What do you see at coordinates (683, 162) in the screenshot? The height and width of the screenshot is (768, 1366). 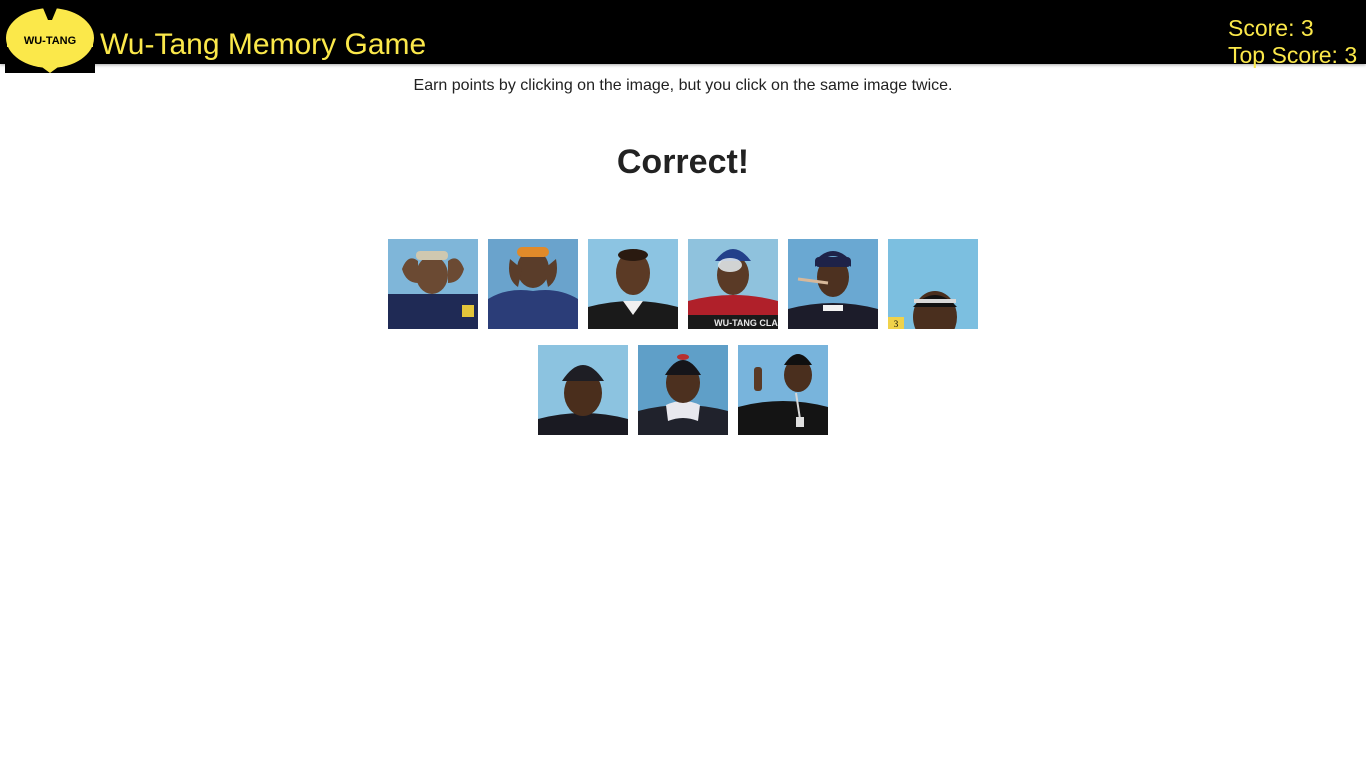 I see `result-message: Correct!` at bounding box center [683, 162].